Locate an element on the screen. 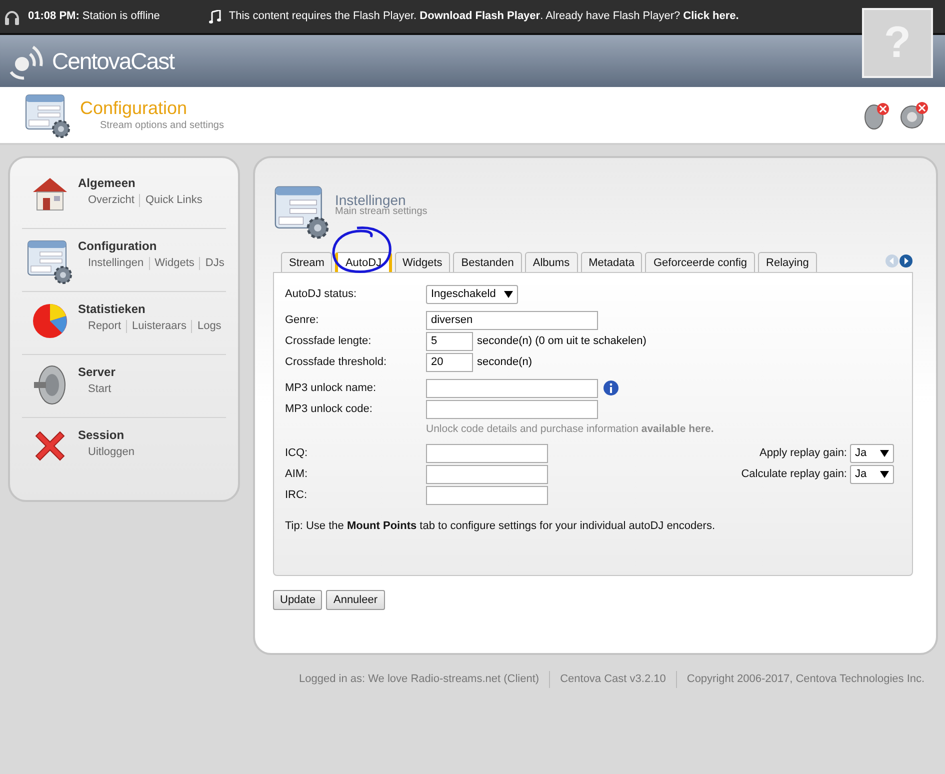 The height and width of the screenshot is (774, 945). sidebar-link: Logs is located at coordinates (206, 326).